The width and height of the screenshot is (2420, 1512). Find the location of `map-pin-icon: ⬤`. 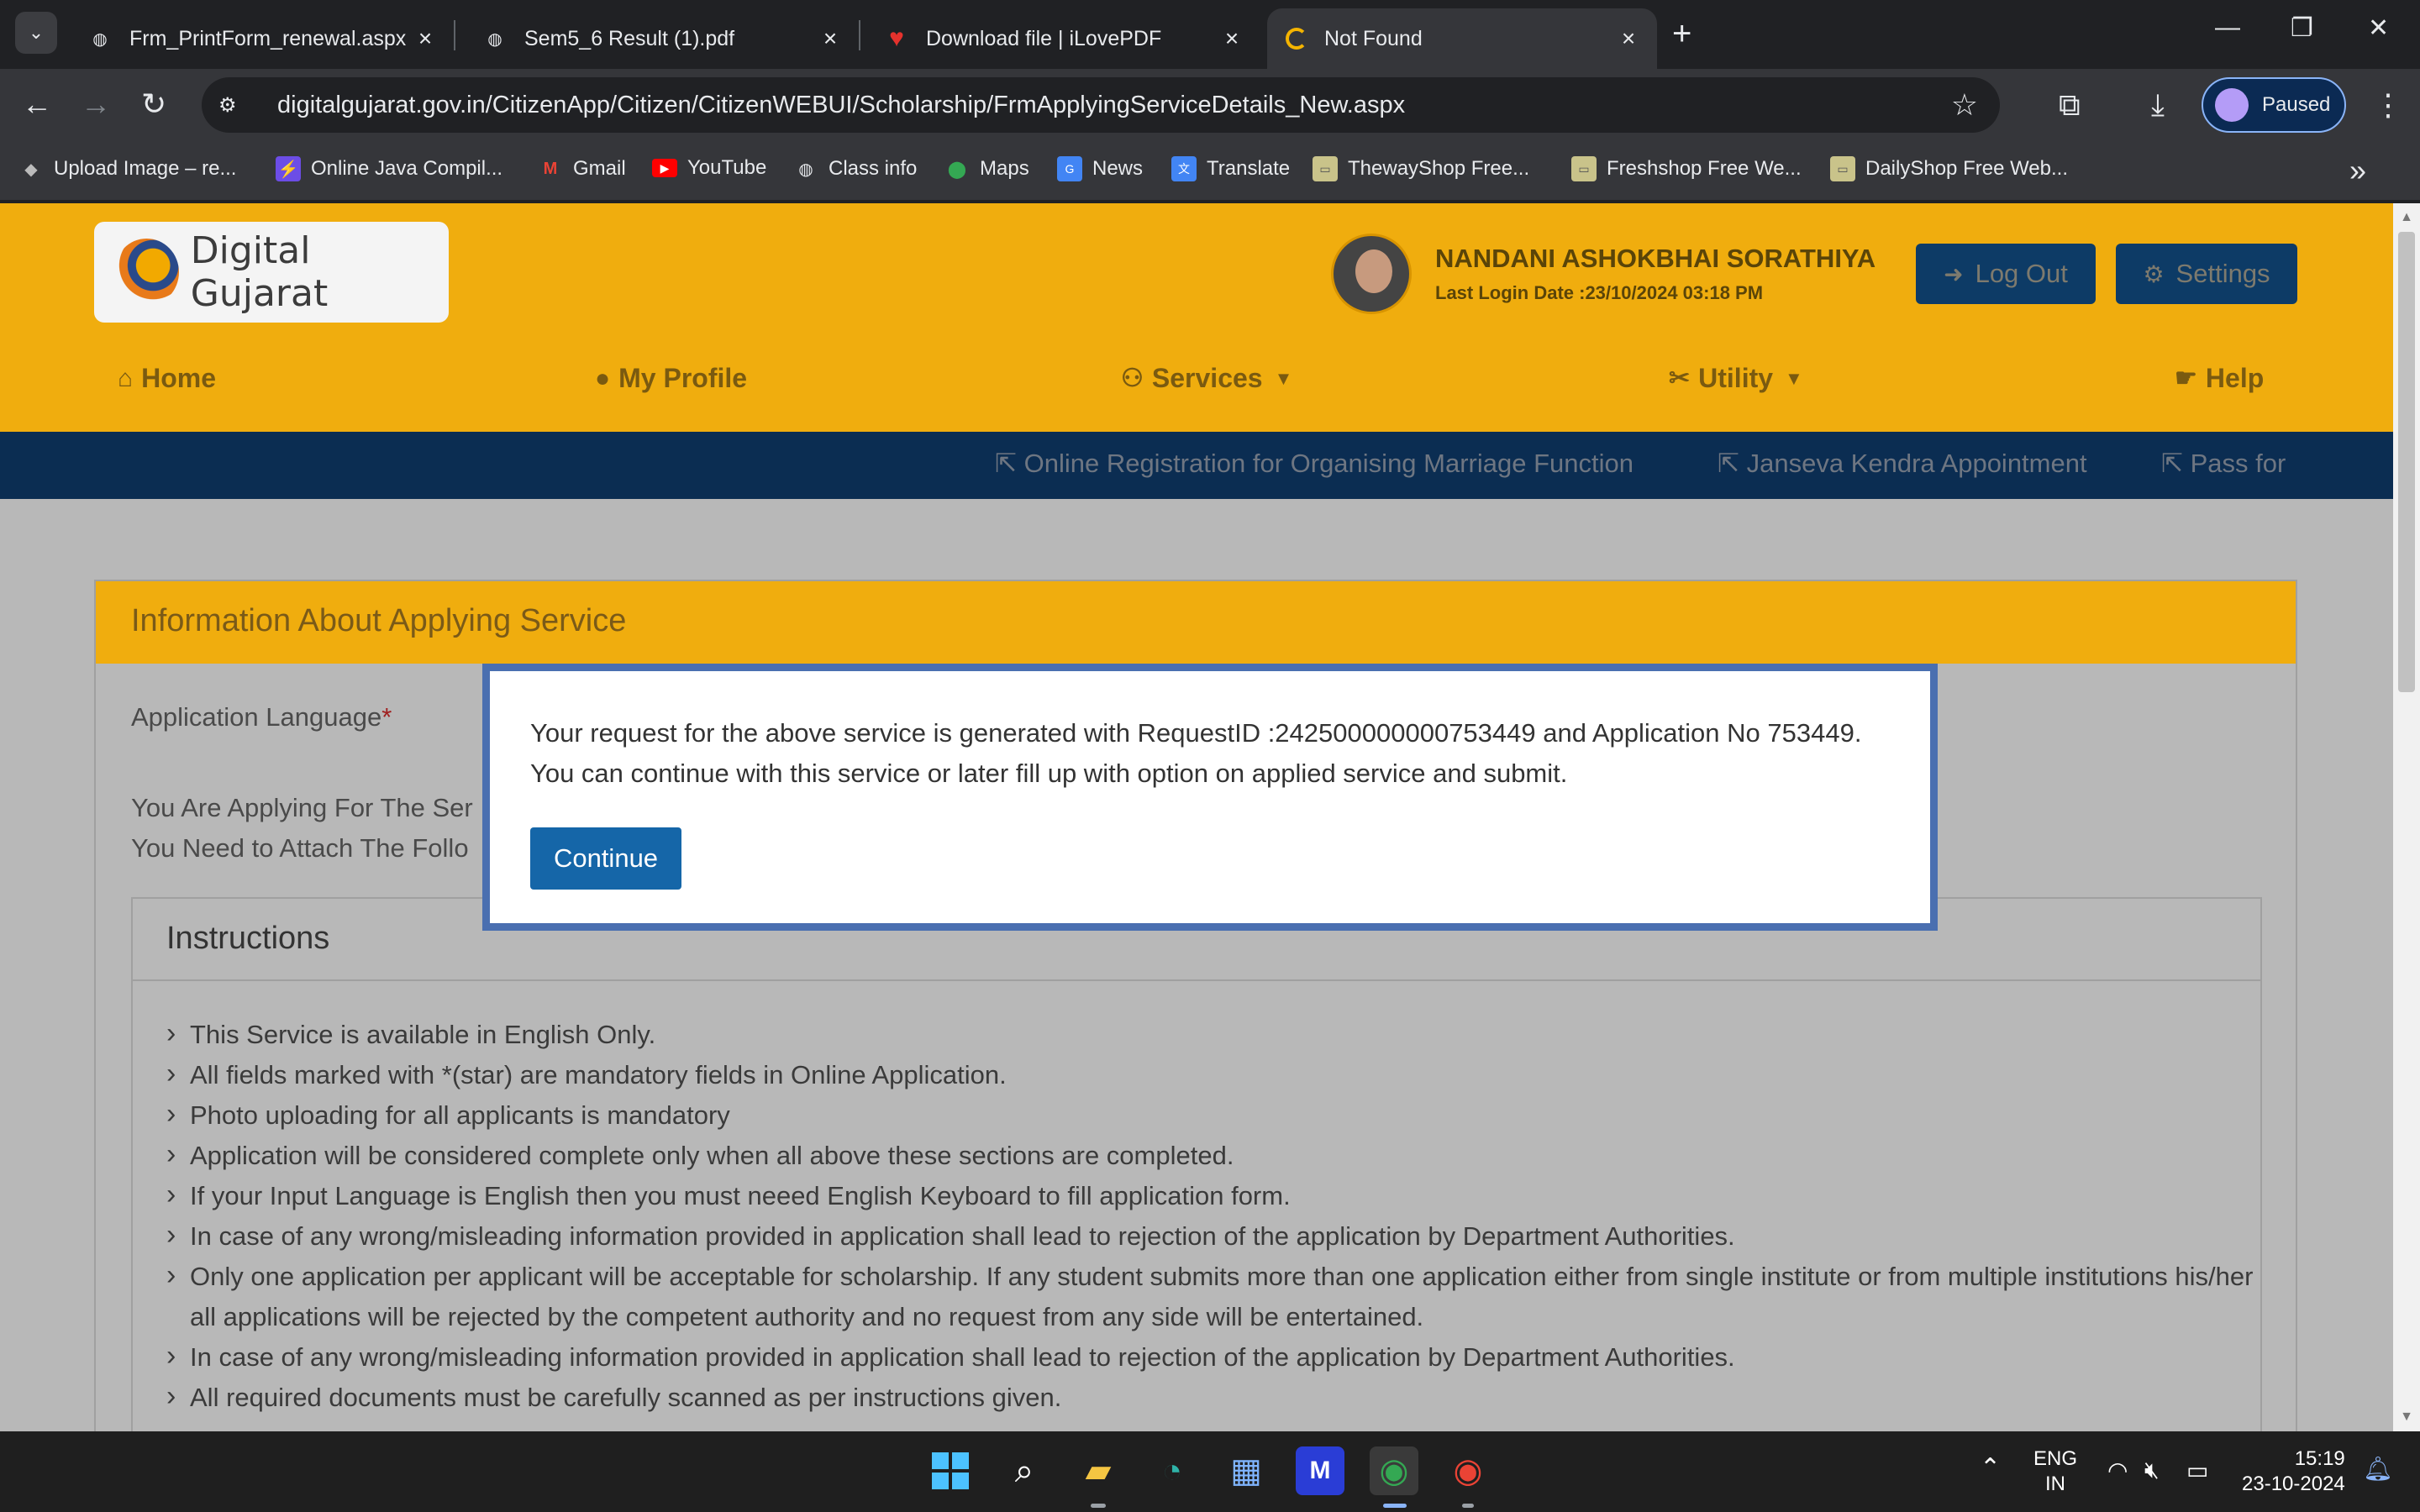

map-pin-icon: ⬤ is located at coordinates (957, 169).